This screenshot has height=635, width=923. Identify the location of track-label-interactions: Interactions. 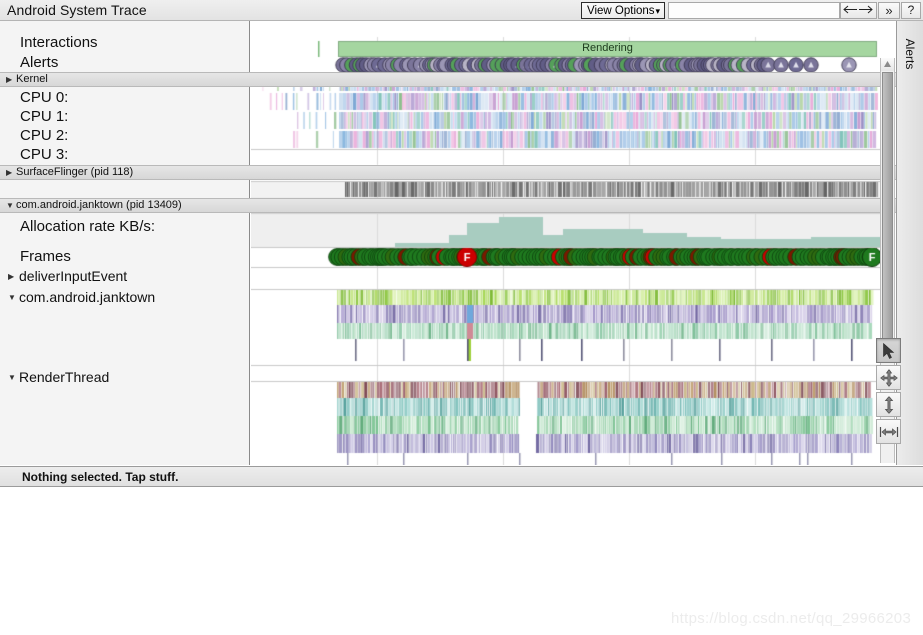
(135, 42).